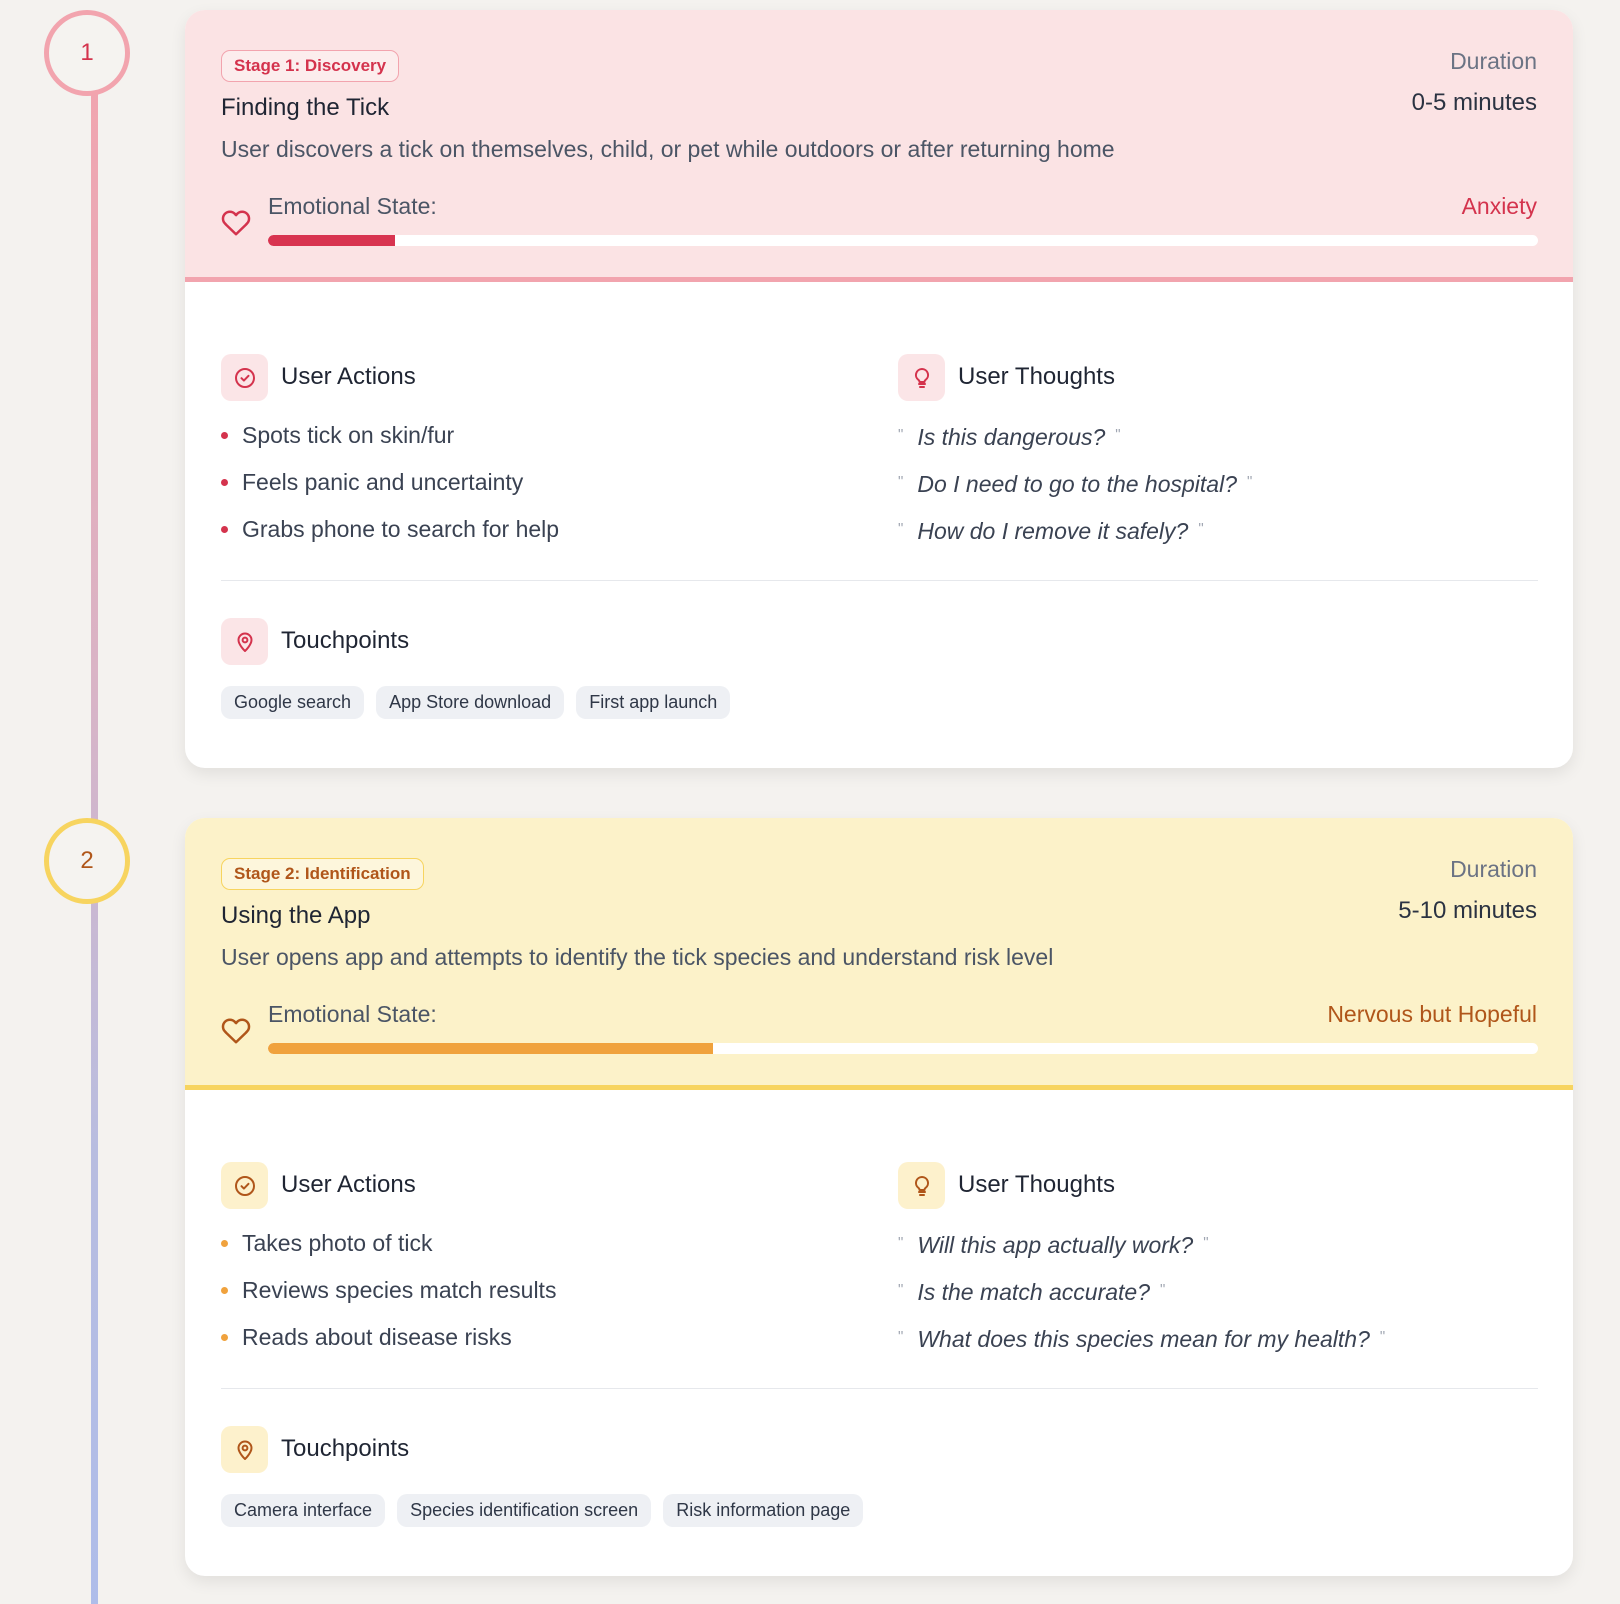 Image resolution: width=1620 pixels, height=1604 pixels. I want to click on stage-number-marker: 1, so click(87, 53).